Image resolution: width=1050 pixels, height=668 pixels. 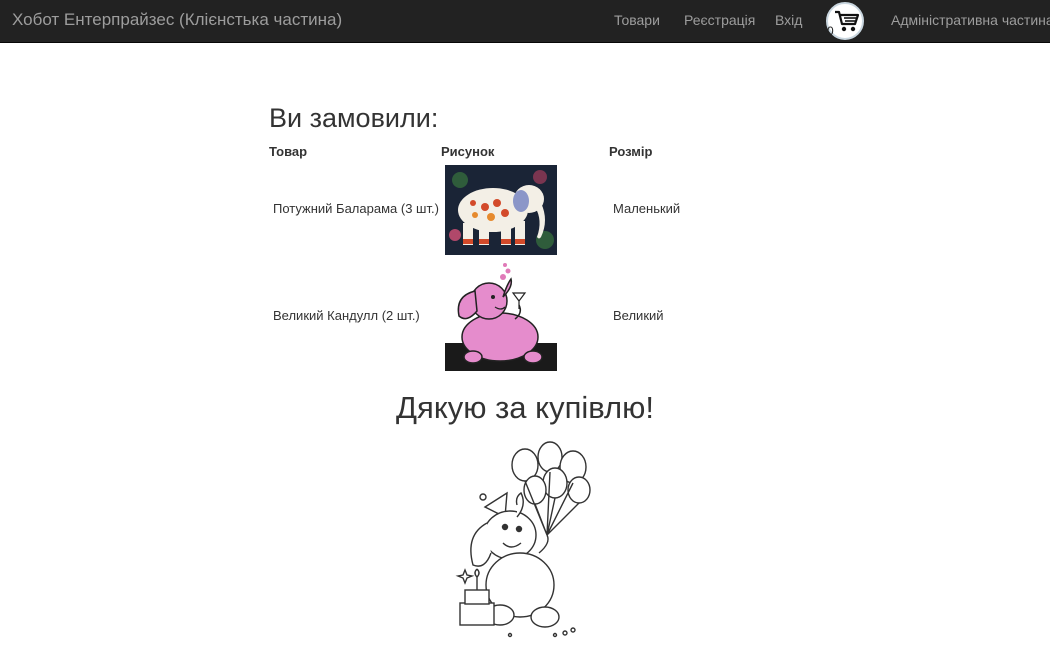 I want to click on column-header-image: Рисунок, so click(x=468, y=151).